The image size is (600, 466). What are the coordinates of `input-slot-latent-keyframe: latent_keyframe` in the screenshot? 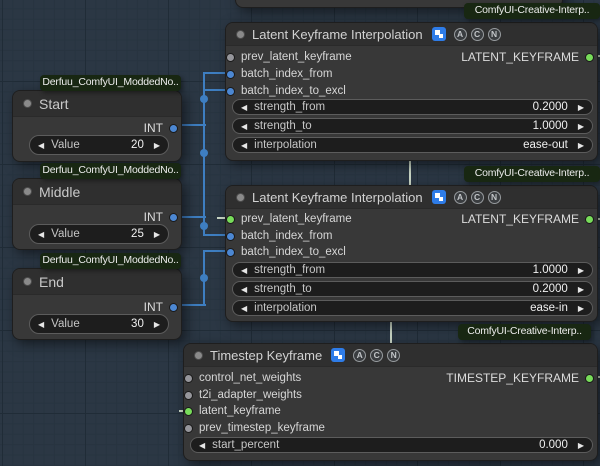 It's located at (232, 411).